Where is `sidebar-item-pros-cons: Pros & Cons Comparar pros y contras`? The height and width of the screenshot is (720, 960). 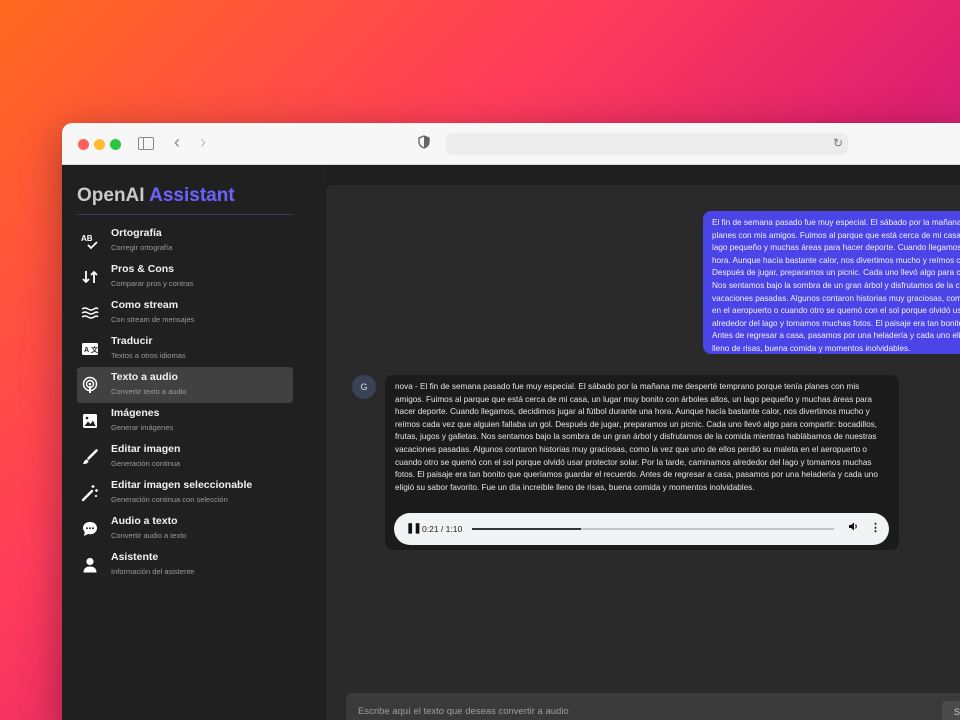
sidebar-item-pros-cons: Pros & Cons Comparar pros y contras is located at coordinates (185, 277).